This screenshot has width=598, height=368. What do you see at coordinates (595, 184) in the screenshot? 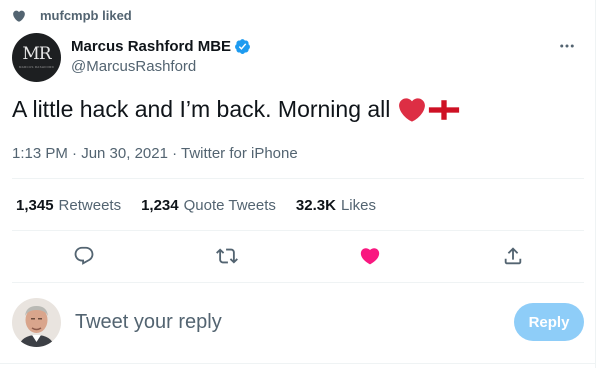
I see `column-border` at bounding box center [595, 184].